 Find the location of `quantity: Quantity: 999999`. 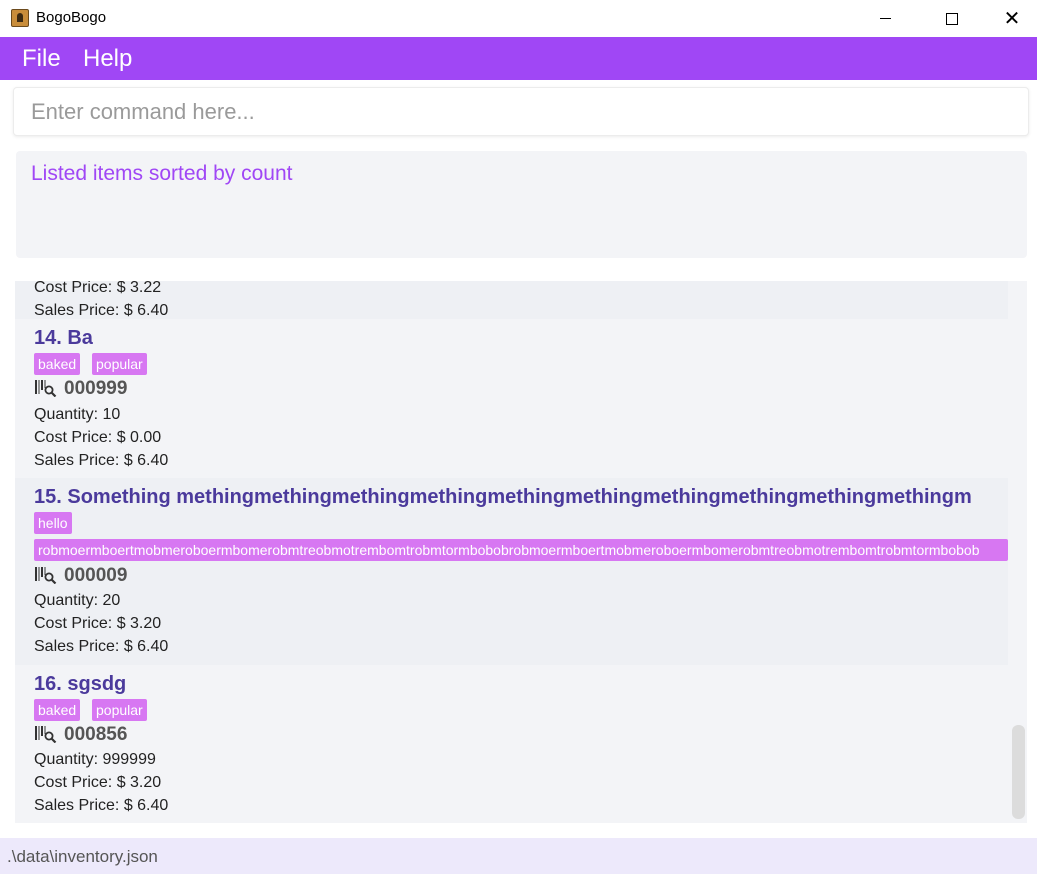

quantity: Quantity: 999999 is located at coordinates (95, 759).